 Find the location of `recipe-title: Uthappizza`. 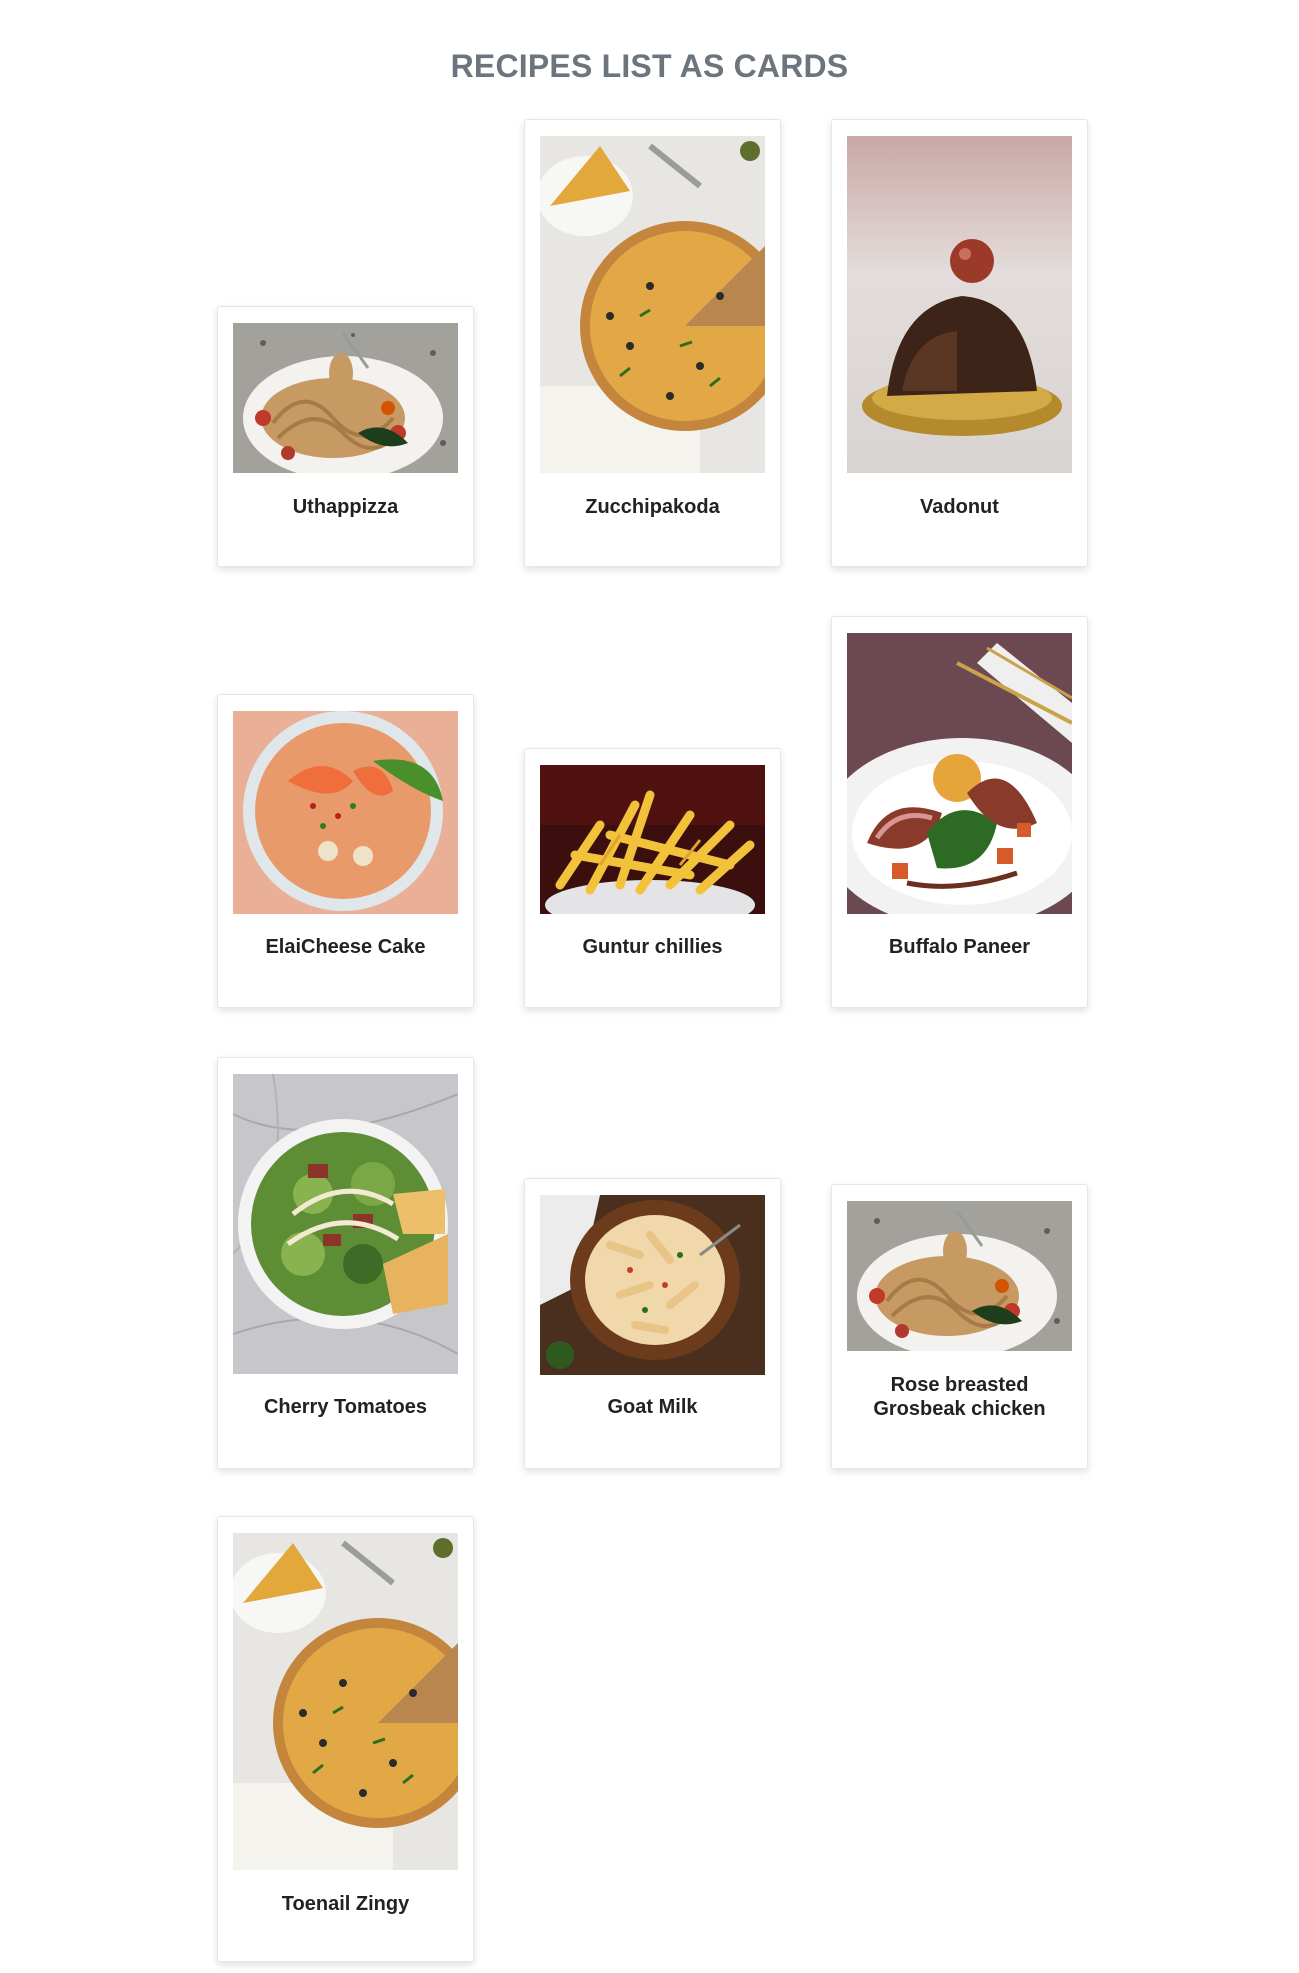

recipe-title: Uthappizza is located at coordinates (345, 507).